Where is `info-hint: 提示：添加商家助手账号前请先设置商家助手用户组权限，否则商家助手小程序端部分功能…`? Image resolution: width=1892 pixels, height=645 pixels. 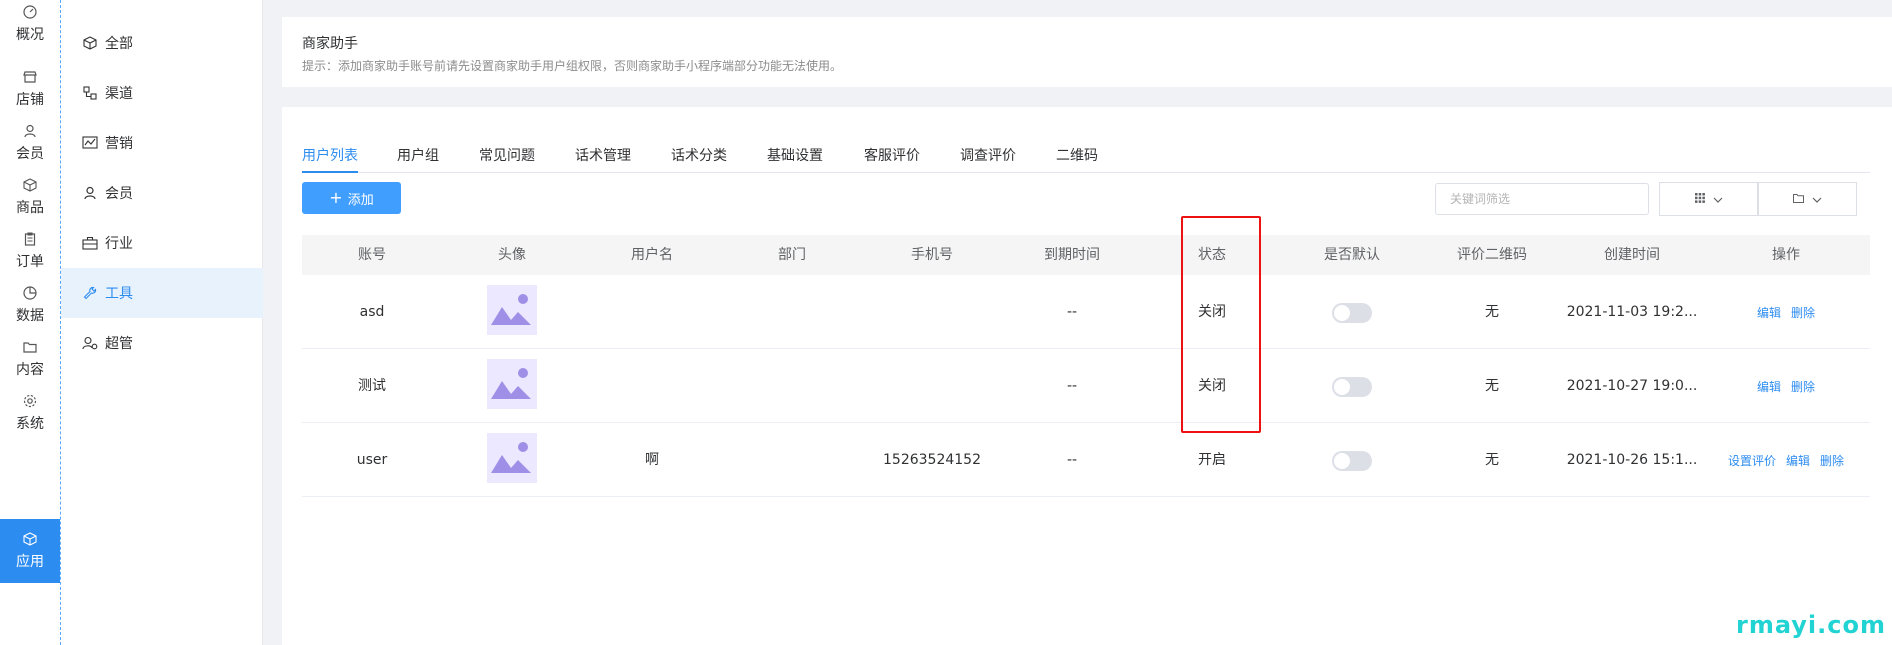 info-hint: 提示：添加商家助手账号前请先设置商家助手用户组权限，否则商家助手小程序端部分功能… is located at coordinates (572, 66).